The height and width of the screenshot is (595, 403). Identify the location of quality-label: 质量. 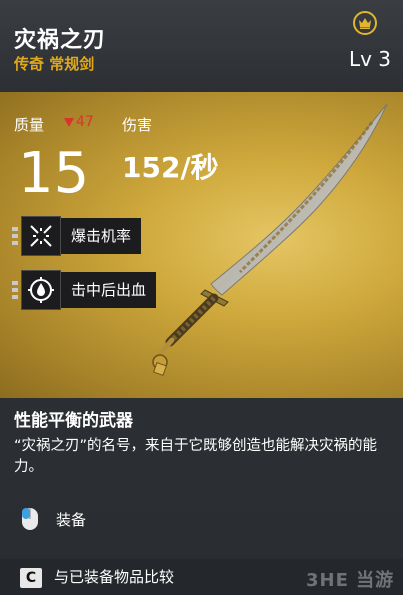
(29, 125).